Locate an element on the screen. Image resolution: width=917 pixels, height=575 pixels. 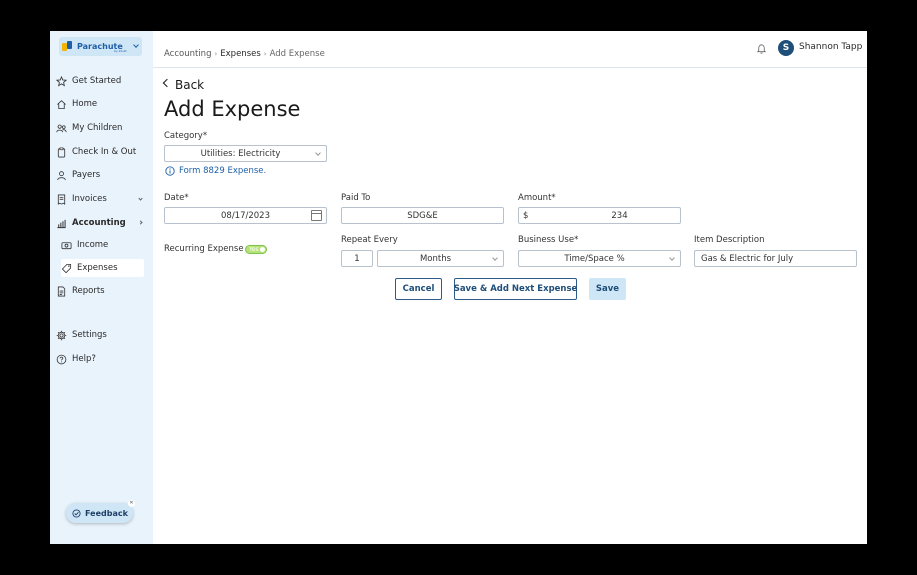
breadcrumb-add-expense: Add Expense is located at coordinates (297, 54).